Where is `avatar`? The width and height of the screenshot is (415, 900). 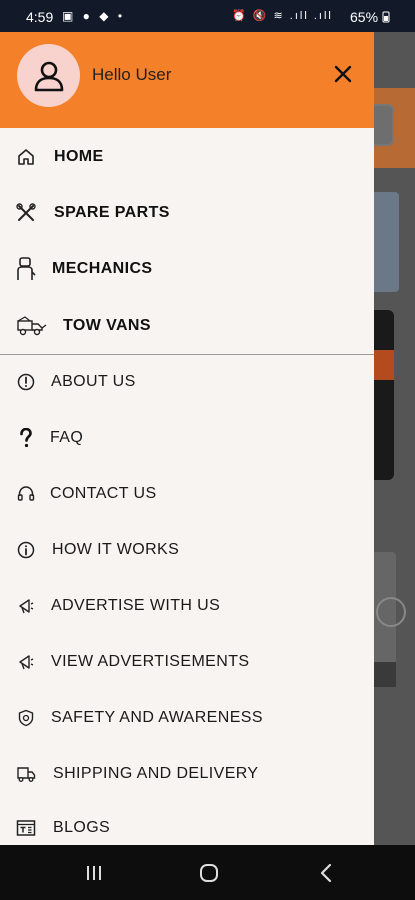 avatar is located at coordinates (48, 75).